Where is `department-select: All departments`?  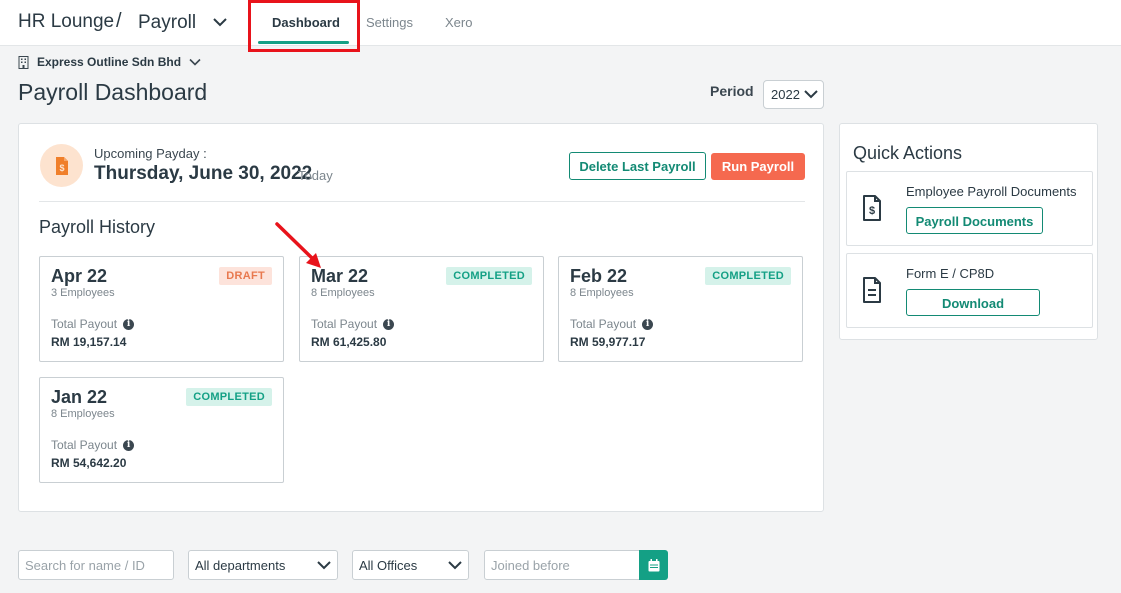 department-select: All departments is located at coordinates (263, 565).